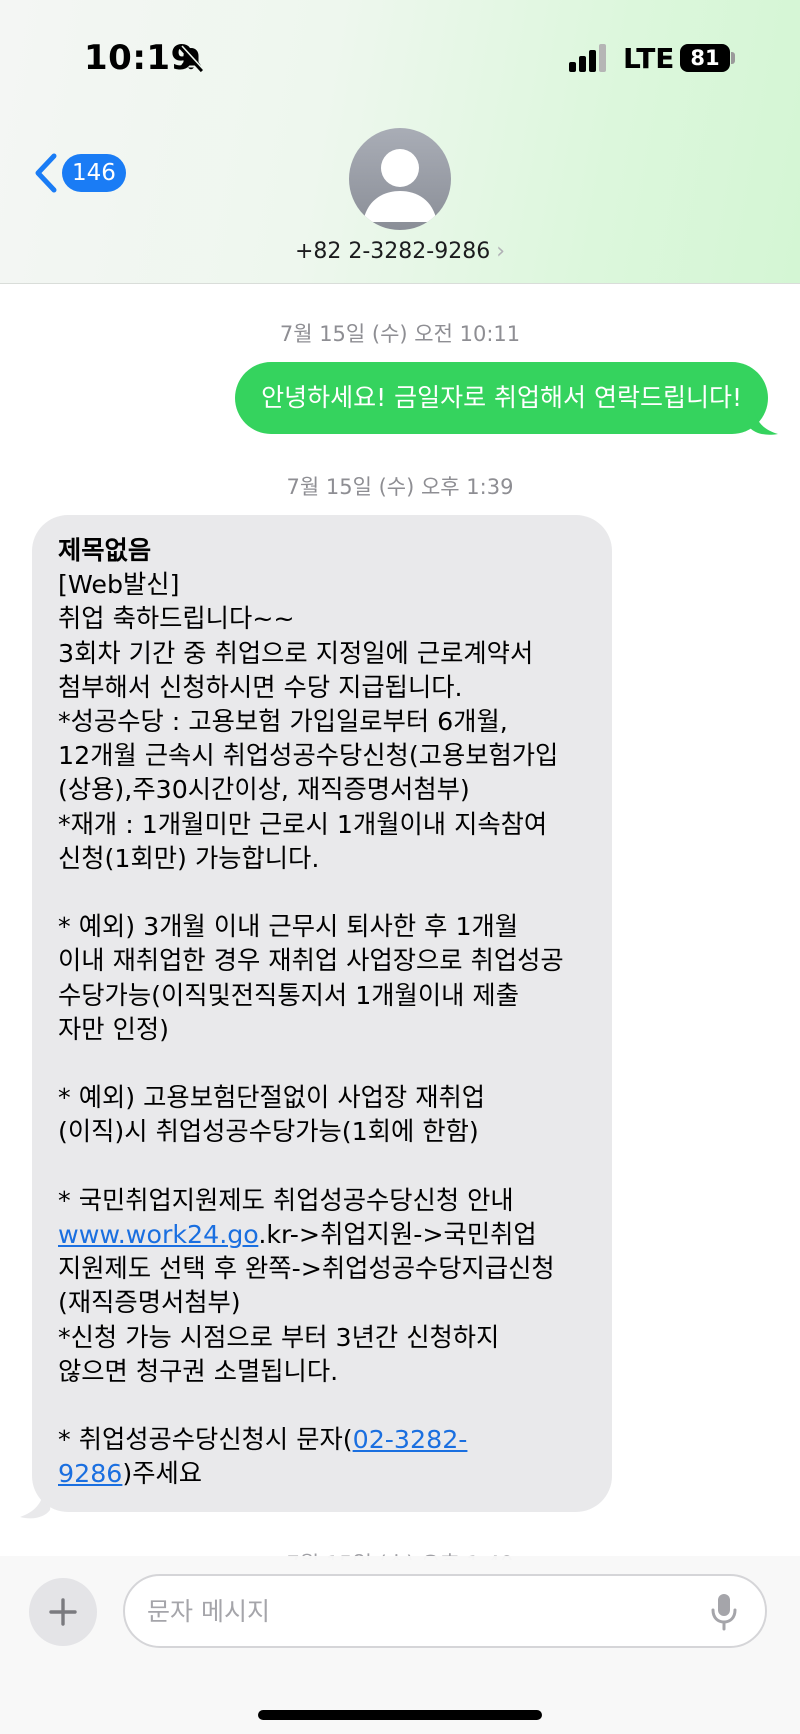  I want to click on message-link-line: www.work24.go.kr->취업지원->국민취업, so click(323, 1235).